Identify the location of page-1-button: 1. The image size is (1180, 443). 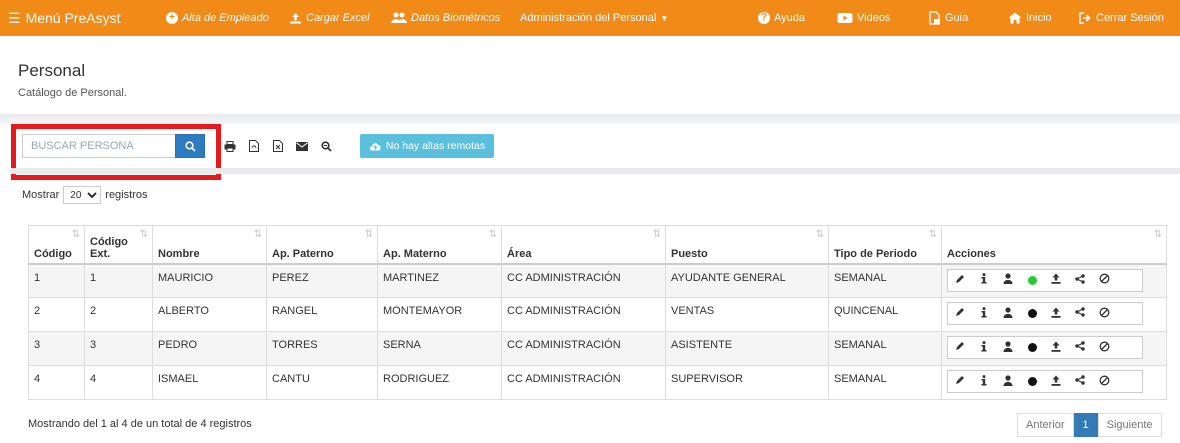
(1085, 425).